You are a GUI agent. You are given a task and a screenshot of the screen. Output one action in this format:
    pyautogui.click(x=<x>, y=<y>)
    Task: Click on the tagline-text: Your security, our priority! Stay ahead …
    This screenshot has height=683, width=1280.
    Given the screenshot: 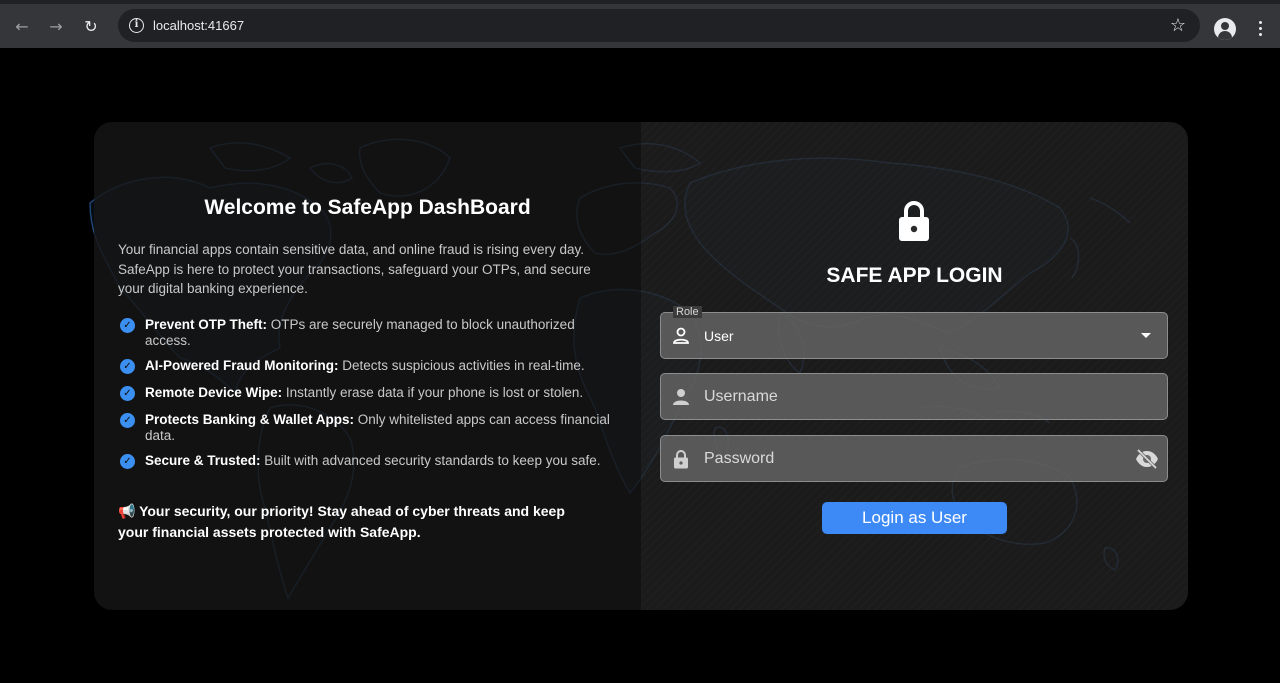 What is the action you would take?
    pyautogui.click(x=341, y=521)
    